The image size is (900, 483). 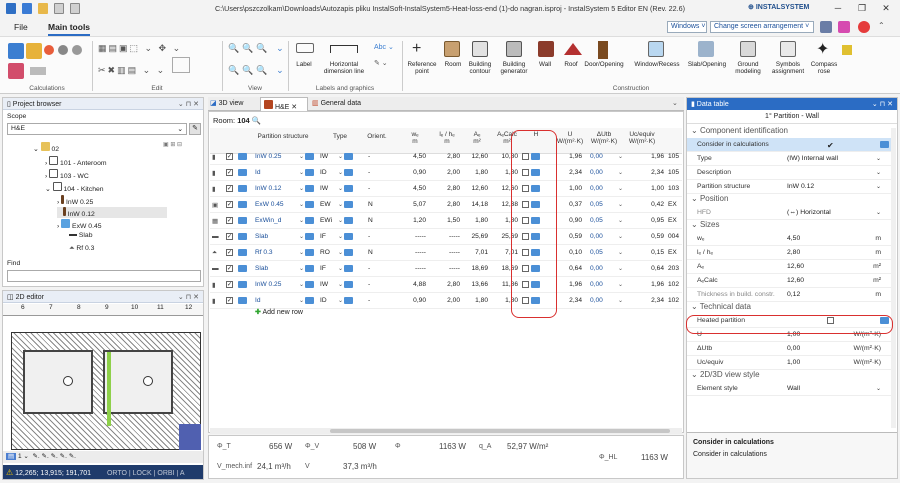 What do you see at coordinates (132, 70) in the screenshot?
I see `edit-tools-row2: ✂✖▥▤ ⌄ ⌄` at bounding box center [132, 70].